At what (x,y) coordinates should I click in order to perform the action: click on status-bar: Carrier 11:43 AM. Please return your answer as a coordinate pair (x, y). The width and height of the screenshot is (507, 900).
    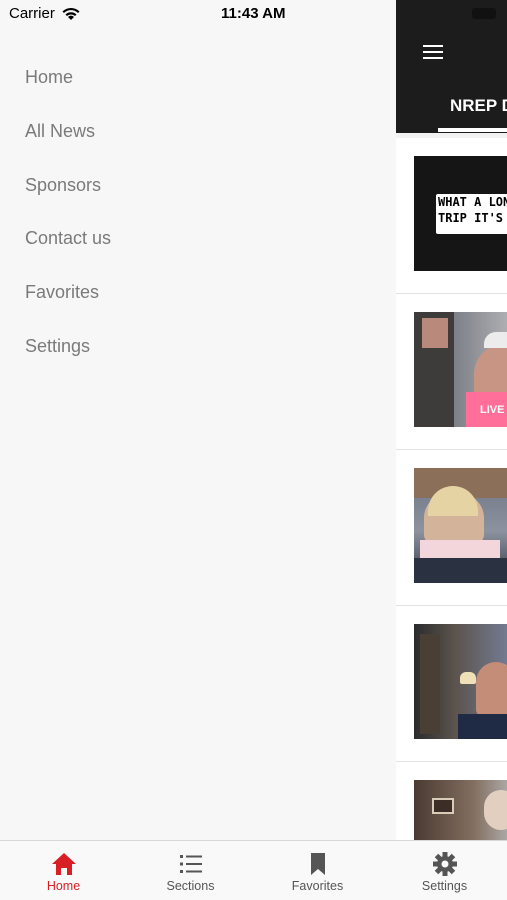
    Looking at the image, I should click on (253, 14).